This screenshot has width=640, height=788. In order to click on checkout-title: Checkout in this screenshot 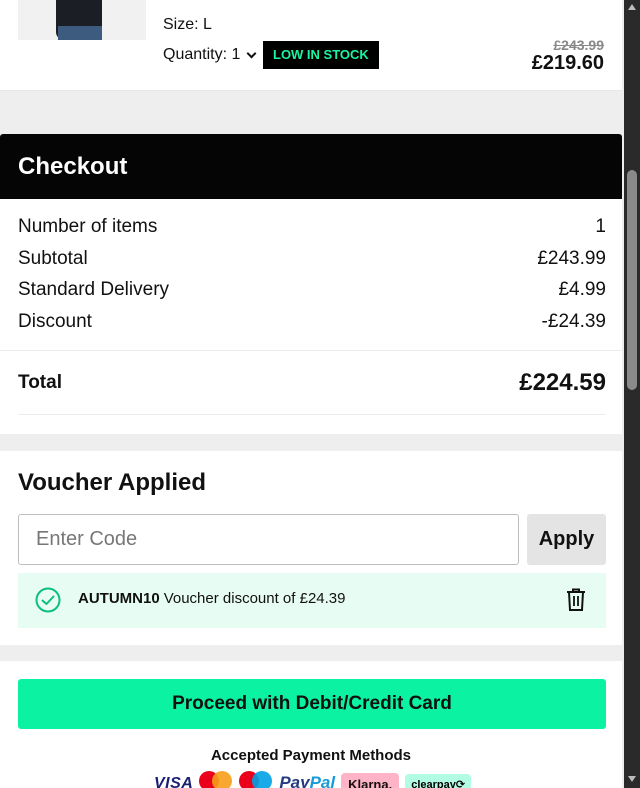, I will do `click(73, 166)`.